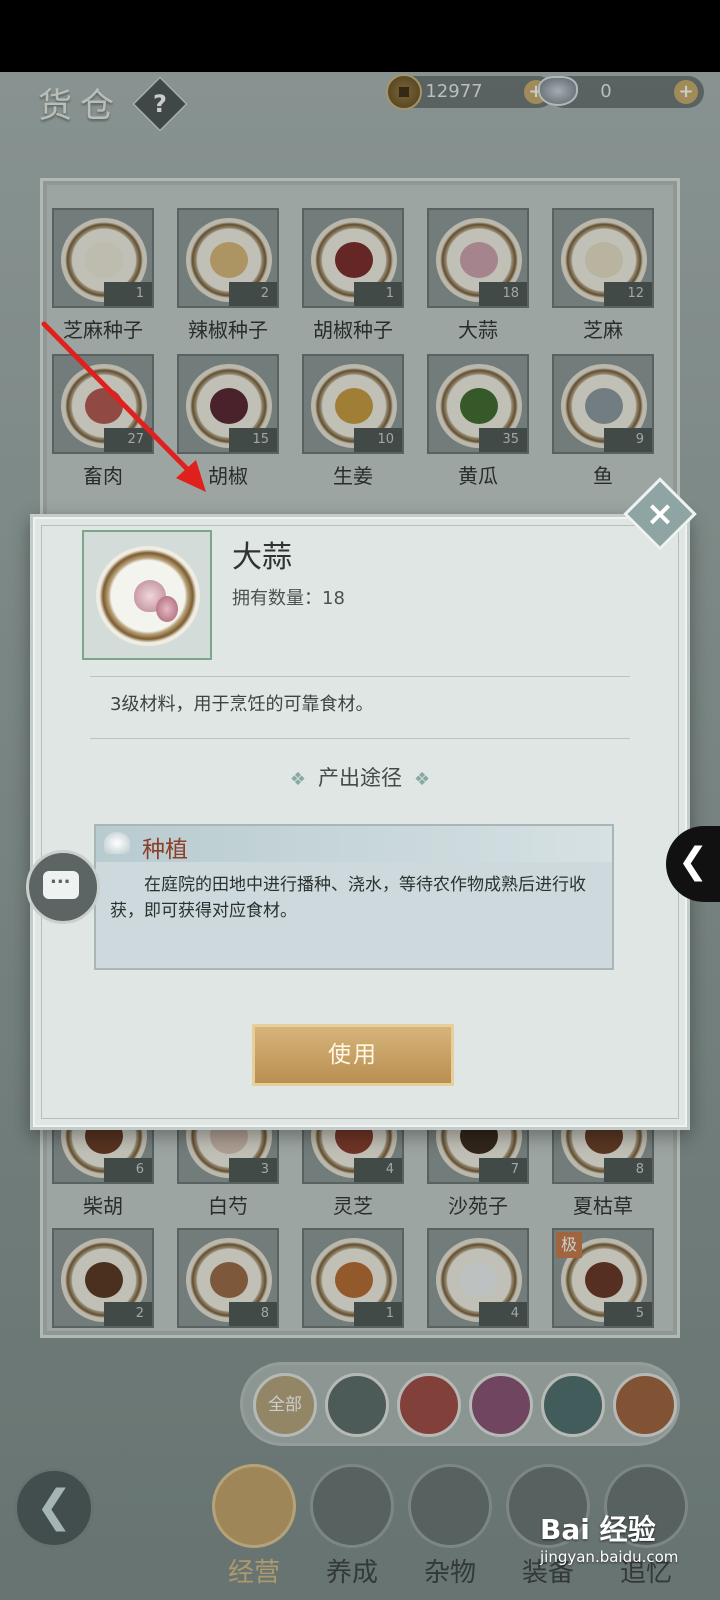  Describe the element at coordinates (242, 704) in the screenshot. I see `item-description: 3级材料，用于烹饪的可靠食材。` at that location.